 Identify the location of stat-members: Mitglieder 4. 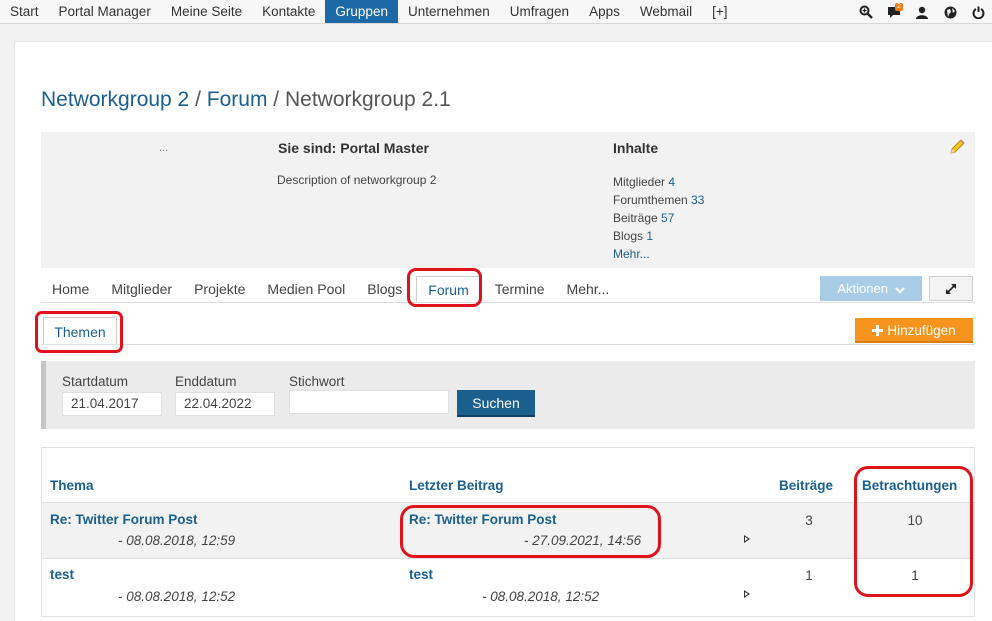
(658, 182).